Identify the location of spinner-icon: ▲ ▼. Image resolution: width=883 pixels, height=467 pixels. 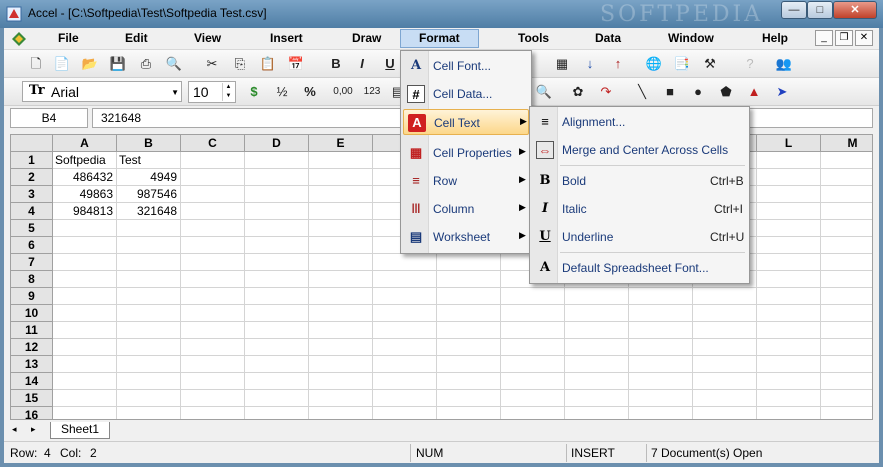
(228, 92).